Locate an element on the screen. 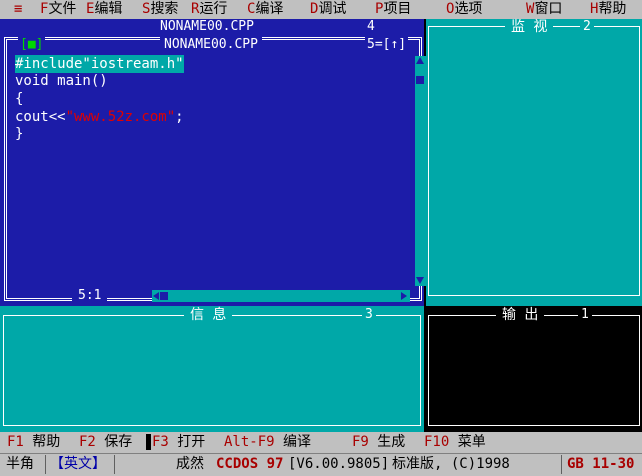  system-menu: ≡ is located at coordinates (18, 9).